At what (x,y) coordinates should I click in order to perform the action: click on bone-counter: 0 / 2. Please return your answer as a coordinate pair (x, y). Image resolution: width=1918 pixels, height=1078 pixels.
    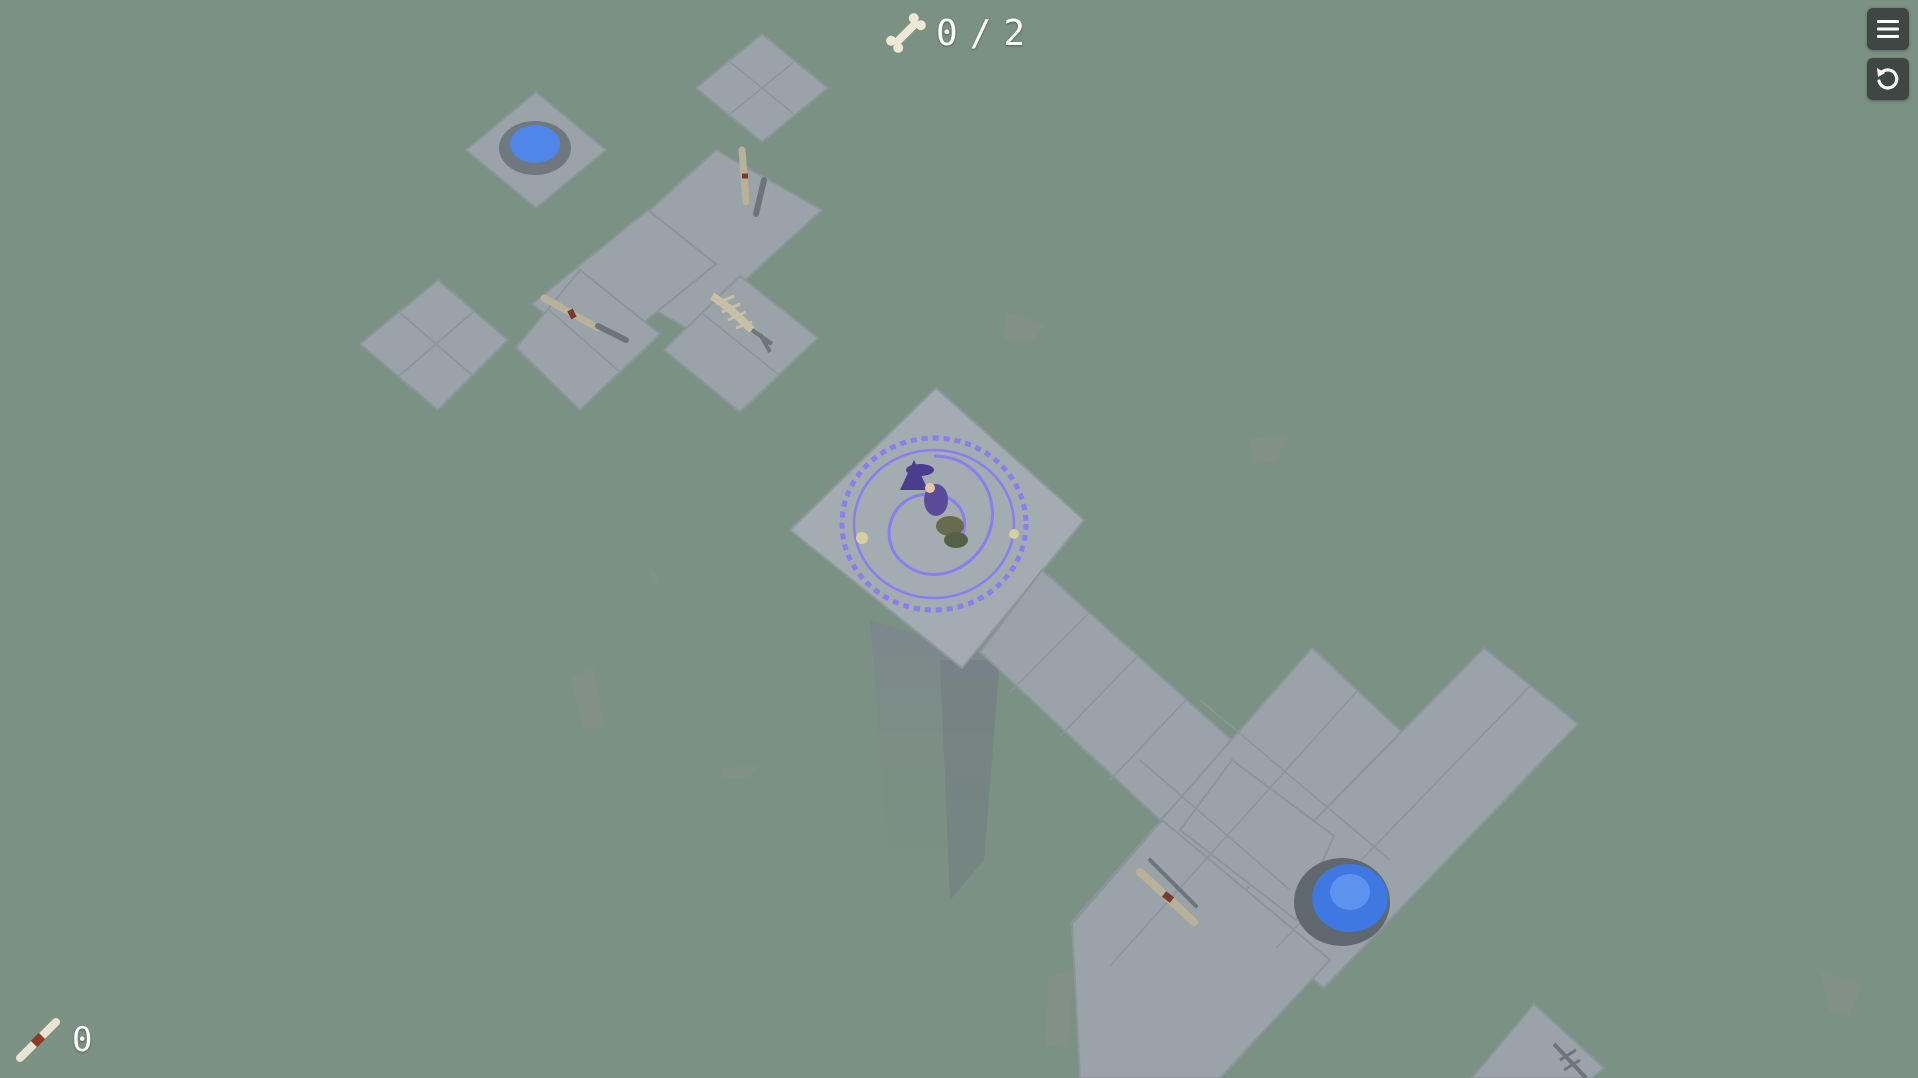
    Looking at the image, I should click on (956, 33).